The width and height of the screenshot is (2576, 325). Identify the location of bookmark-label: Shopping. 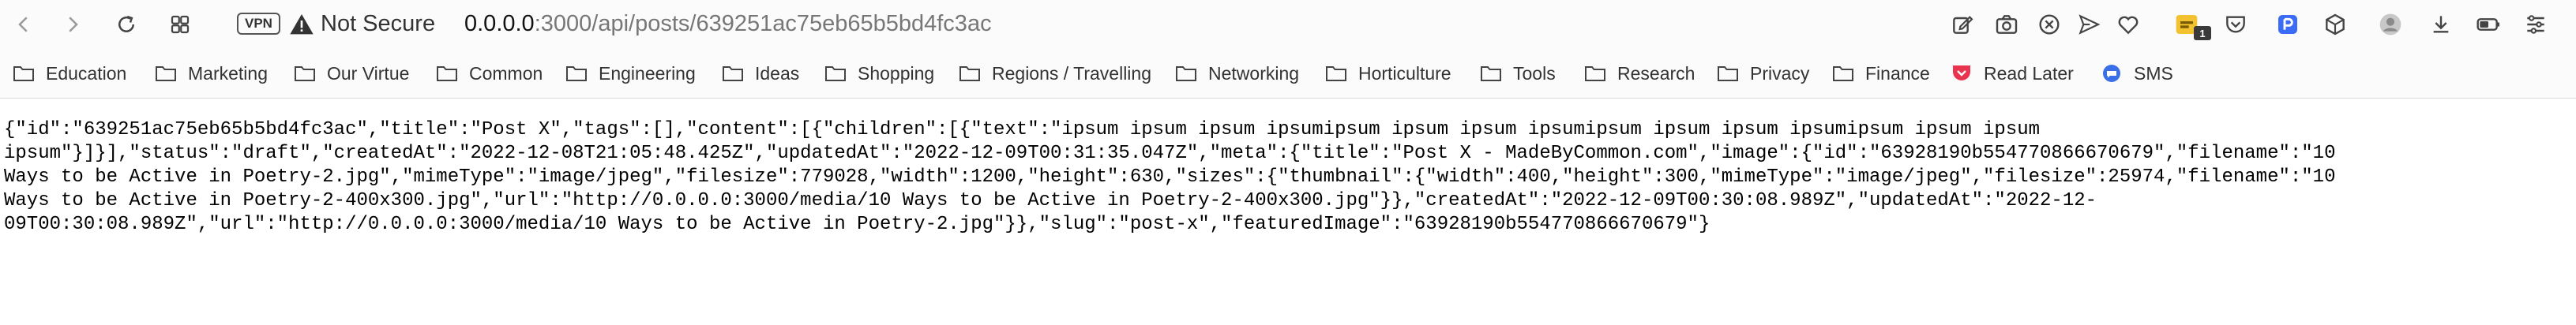
(896, 73).